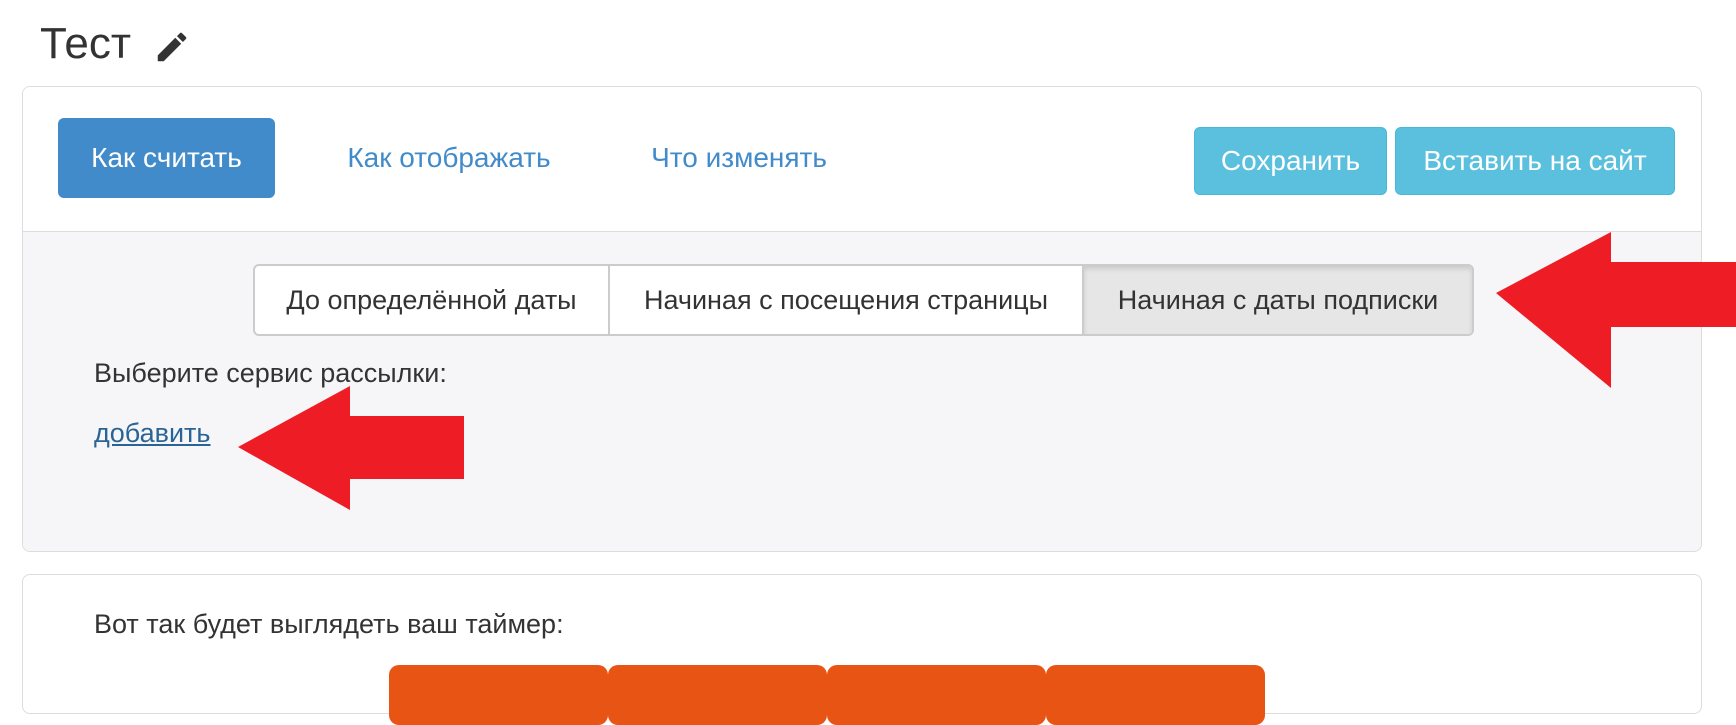 The height and width of the screenshot is (725, 1736). What do you see at coordinates (86, 43) in the screenshot?
I see `page-title-text: Тест` at bounding box center [86, 43].